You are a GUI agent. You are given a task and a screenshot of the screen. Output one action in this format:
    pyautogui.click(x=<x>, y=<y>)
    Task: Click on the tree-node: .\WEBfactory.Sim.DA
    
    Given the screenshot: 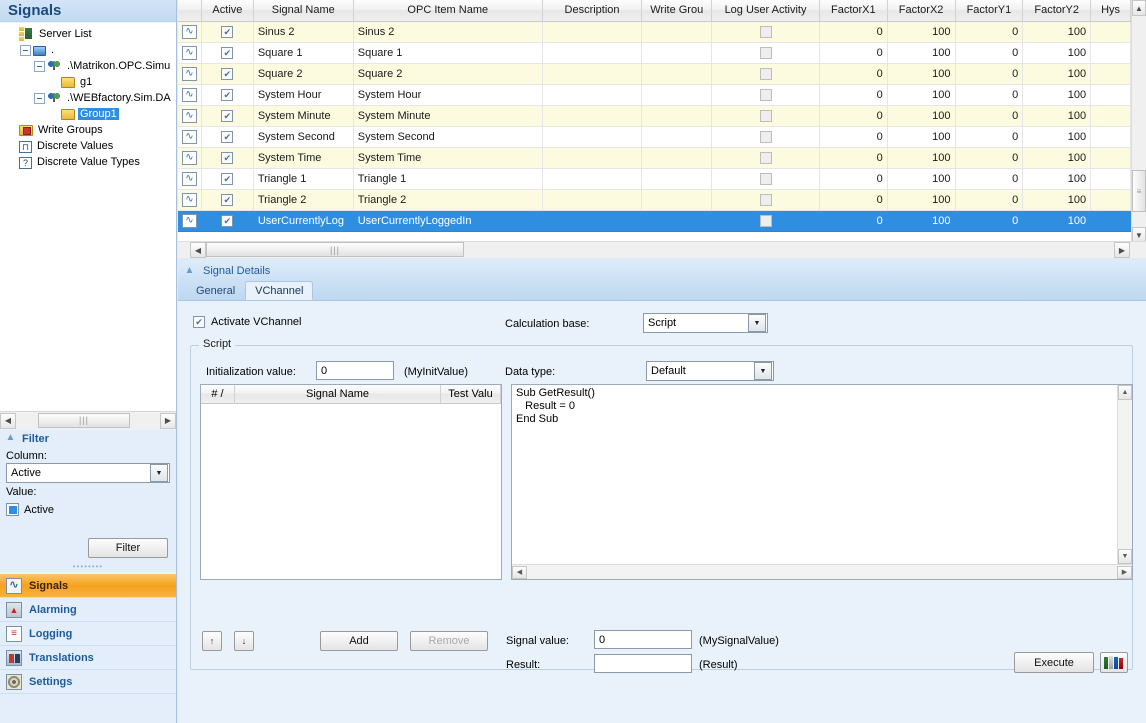 What is the action you would take?
    pyautogui.click(x=89, y=98)
    